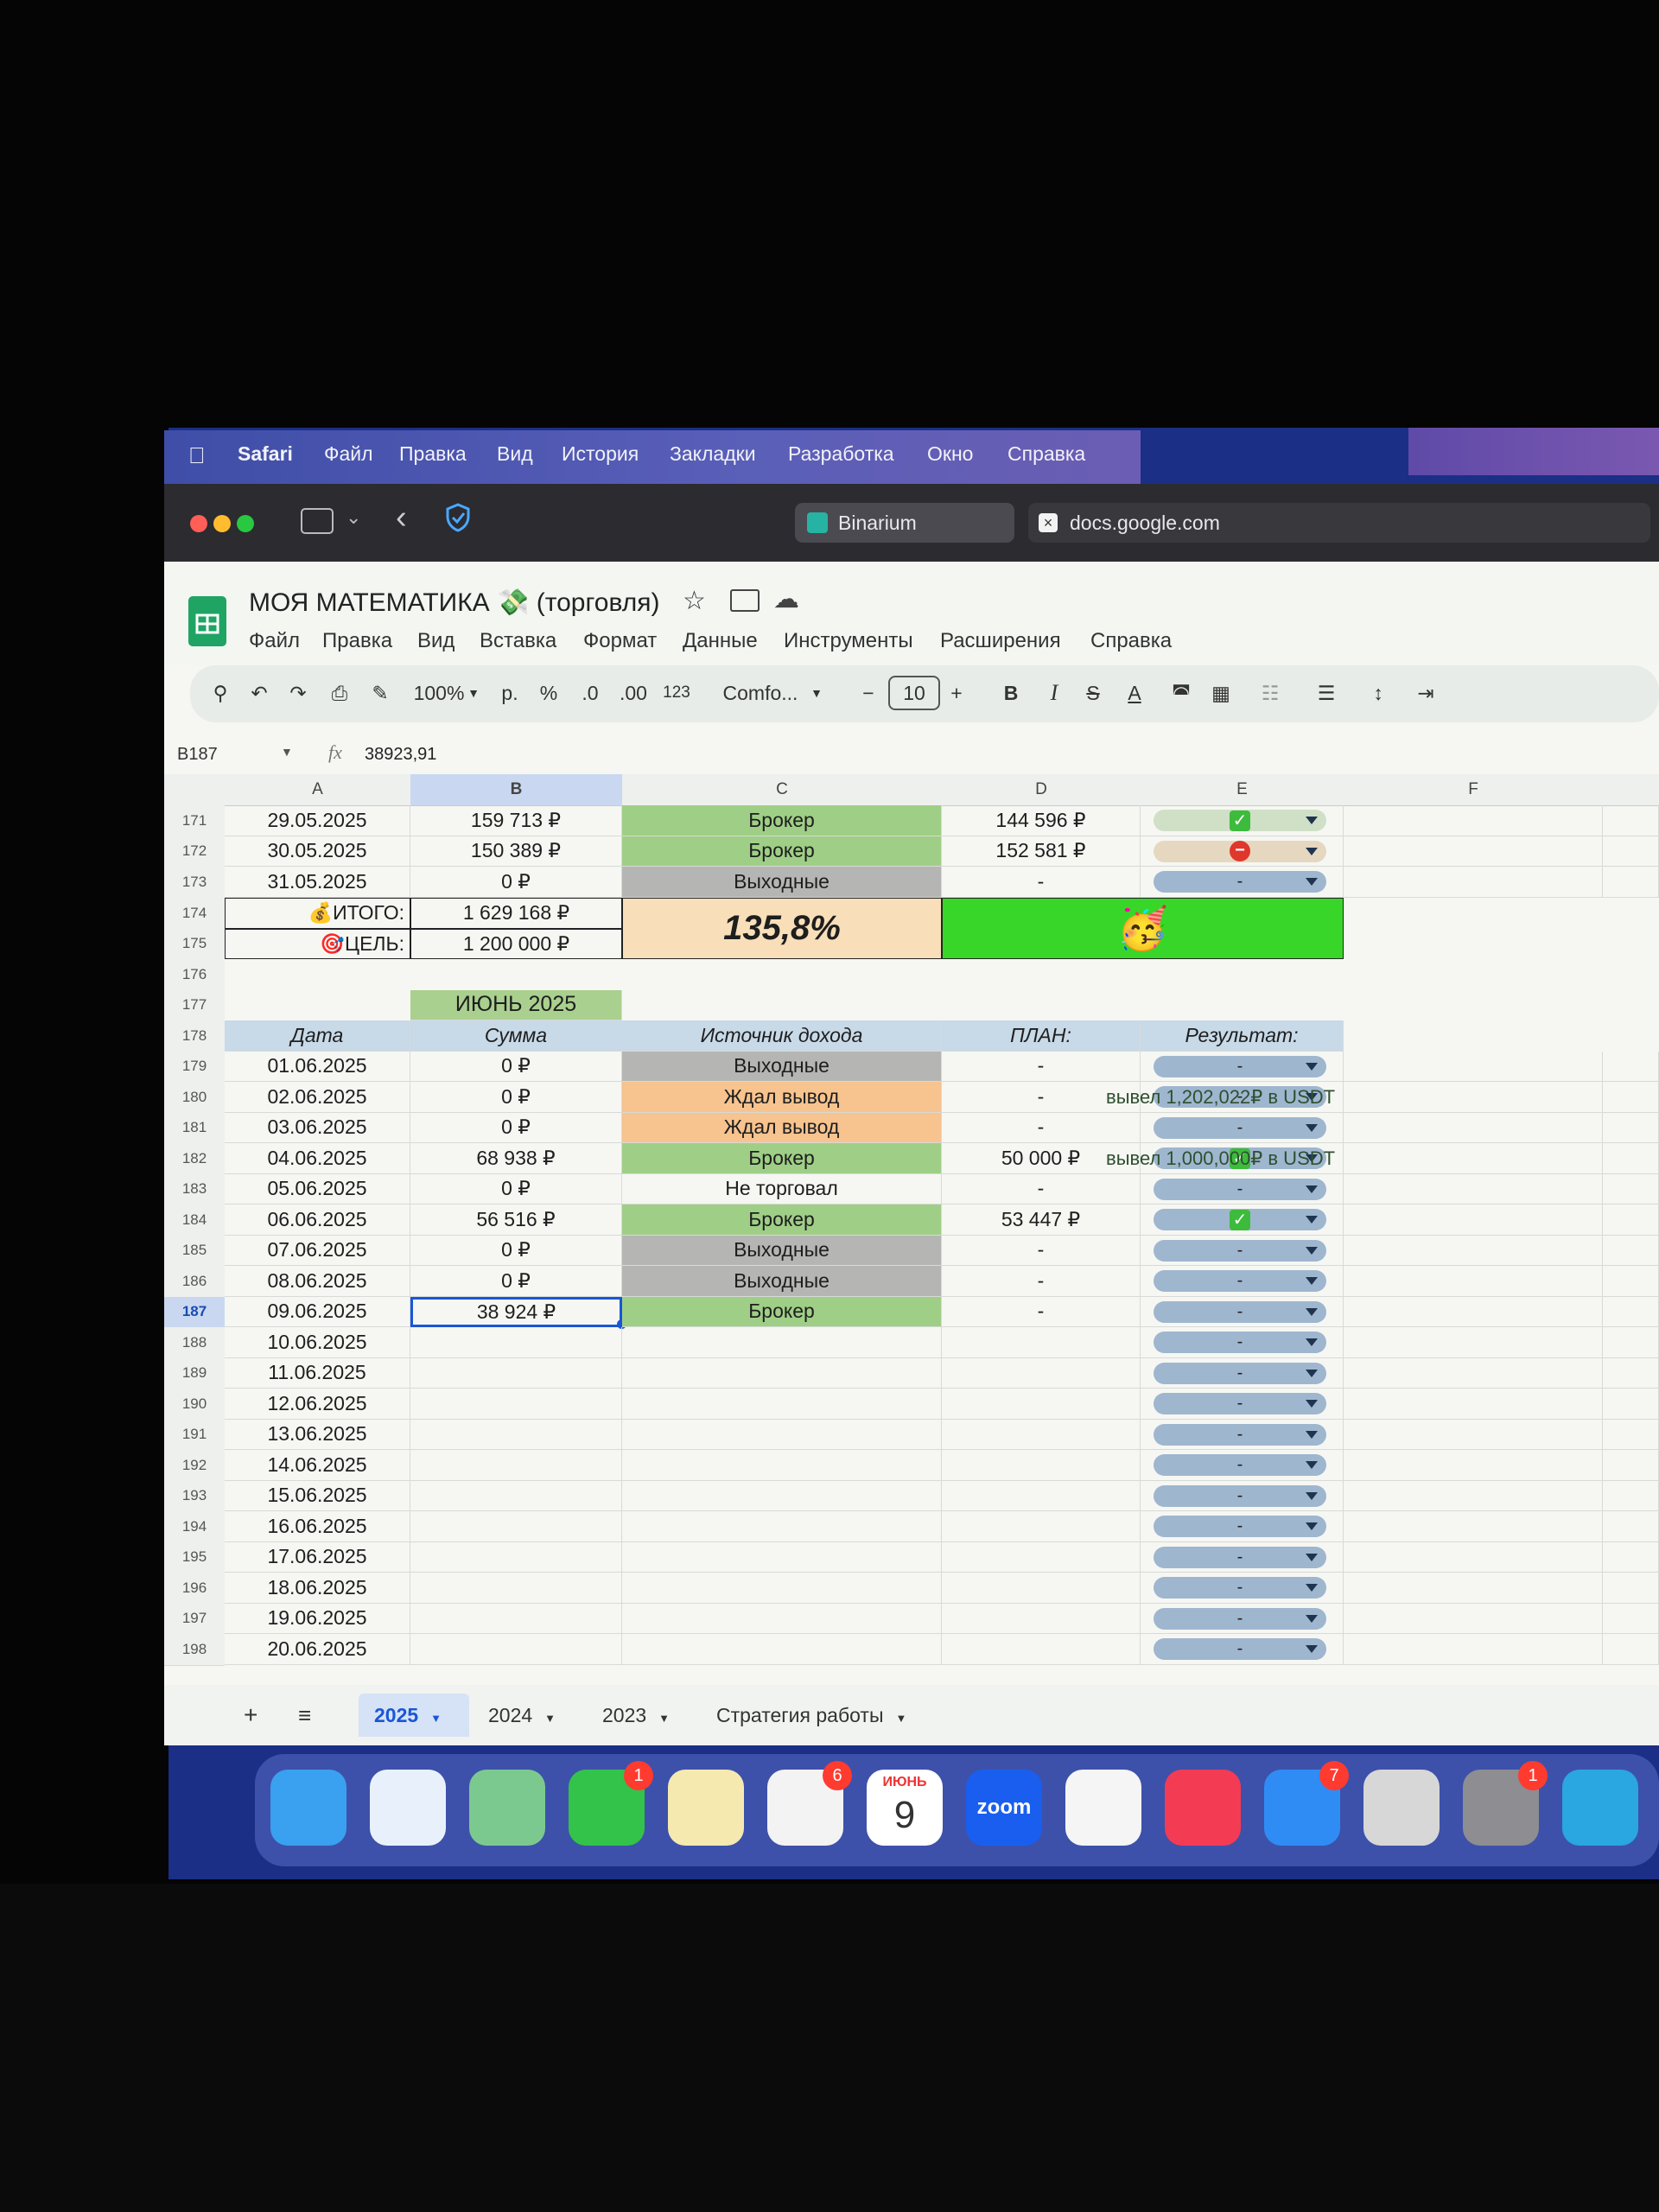 The height and width of the screenshot is (2212, 1659). Describe the element at coordinates (676, 693) in the screenshot. I see `number-format-button: 123` at that location.